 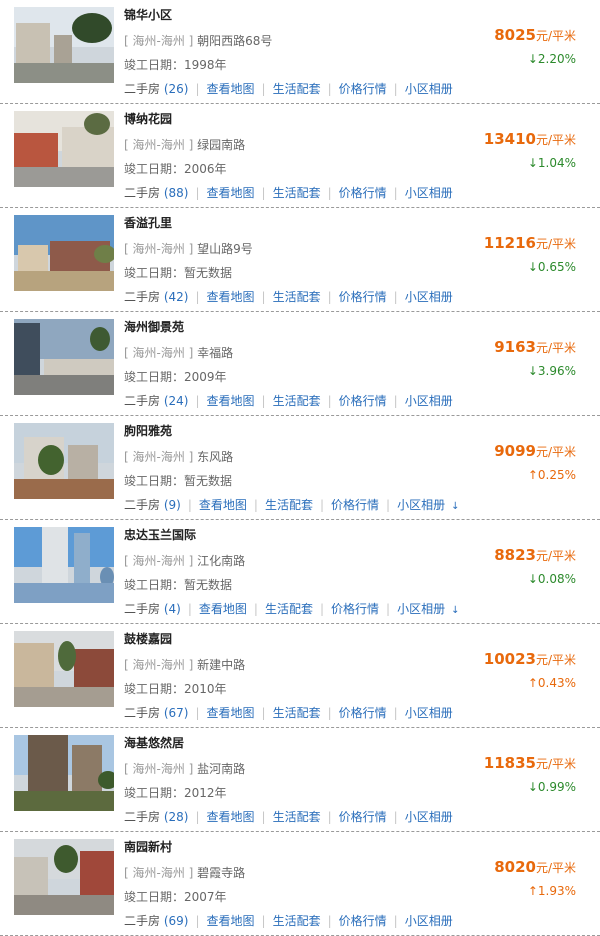 What do you see at coordinates (556, 59) in the screenshot?
I see `price-change-percent: 2.20%` at bounding box center [556, 59].